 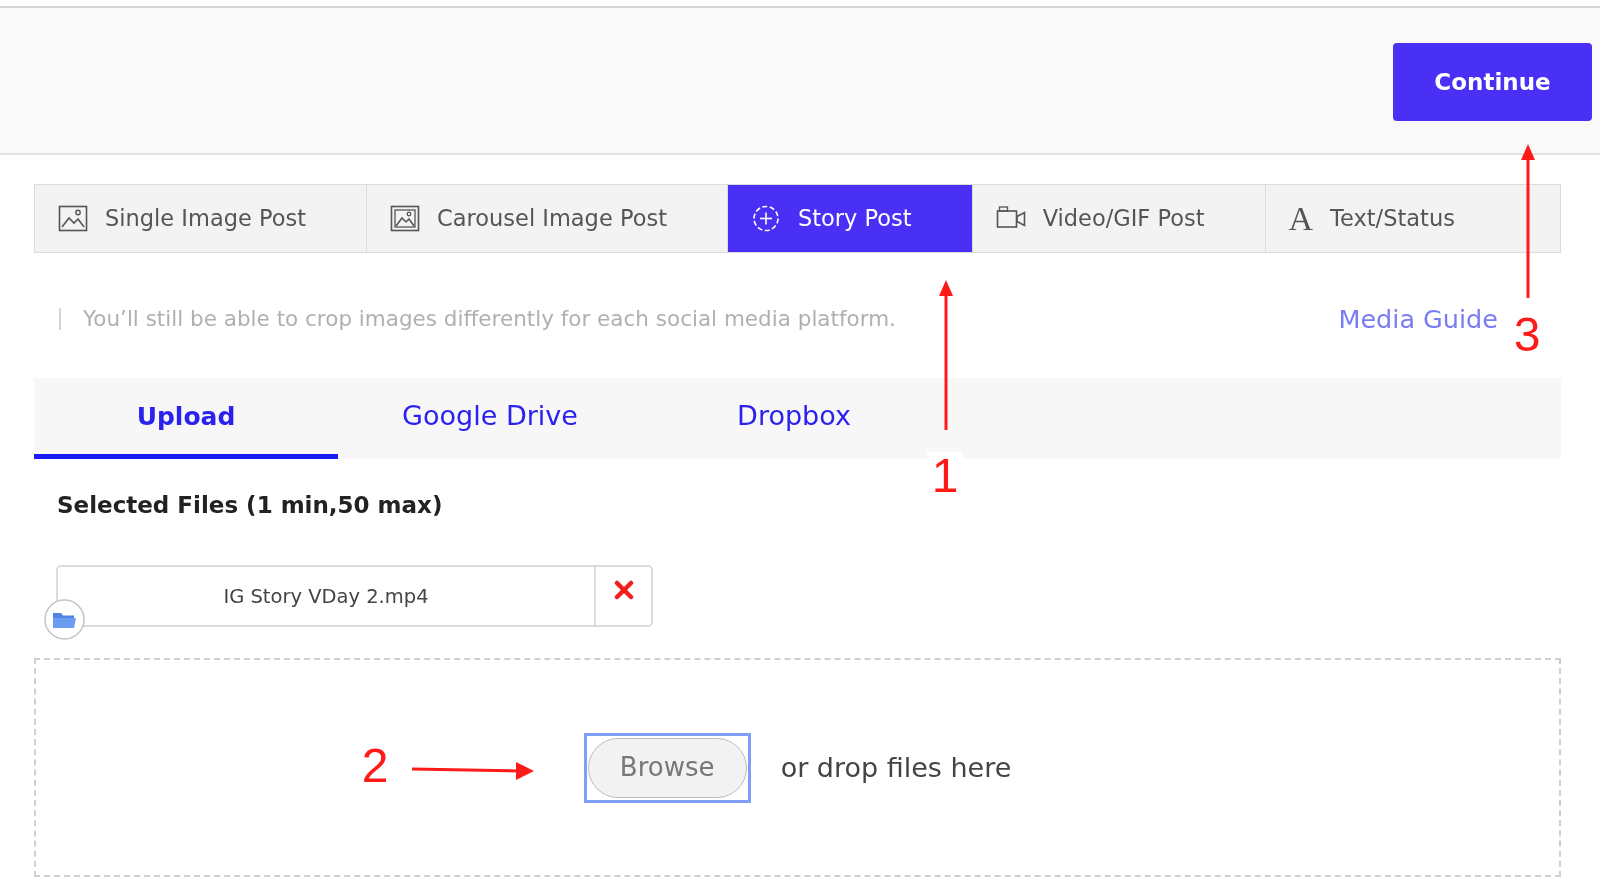 I want to click on source-tab: Google Drive, so click(x=490, y=419).